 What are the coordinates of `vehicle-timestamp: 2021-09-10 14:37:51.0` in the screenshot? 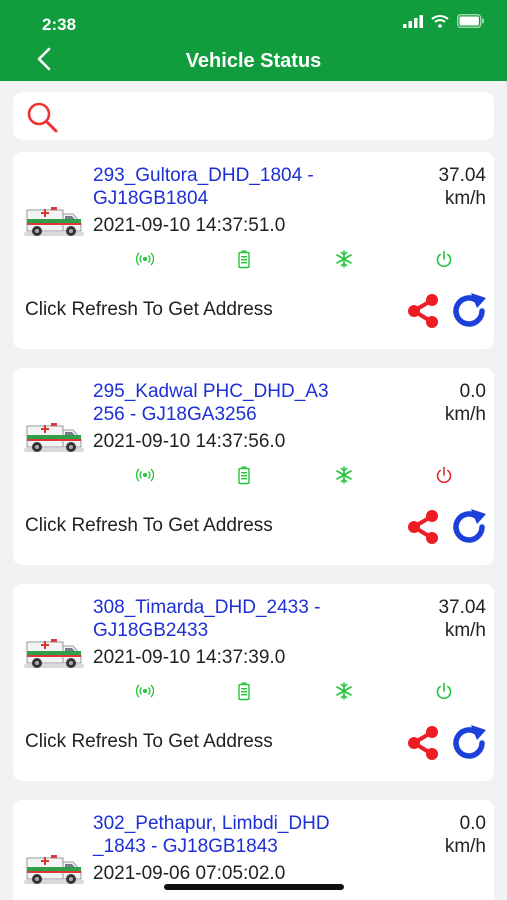 It's located at (189, 225).